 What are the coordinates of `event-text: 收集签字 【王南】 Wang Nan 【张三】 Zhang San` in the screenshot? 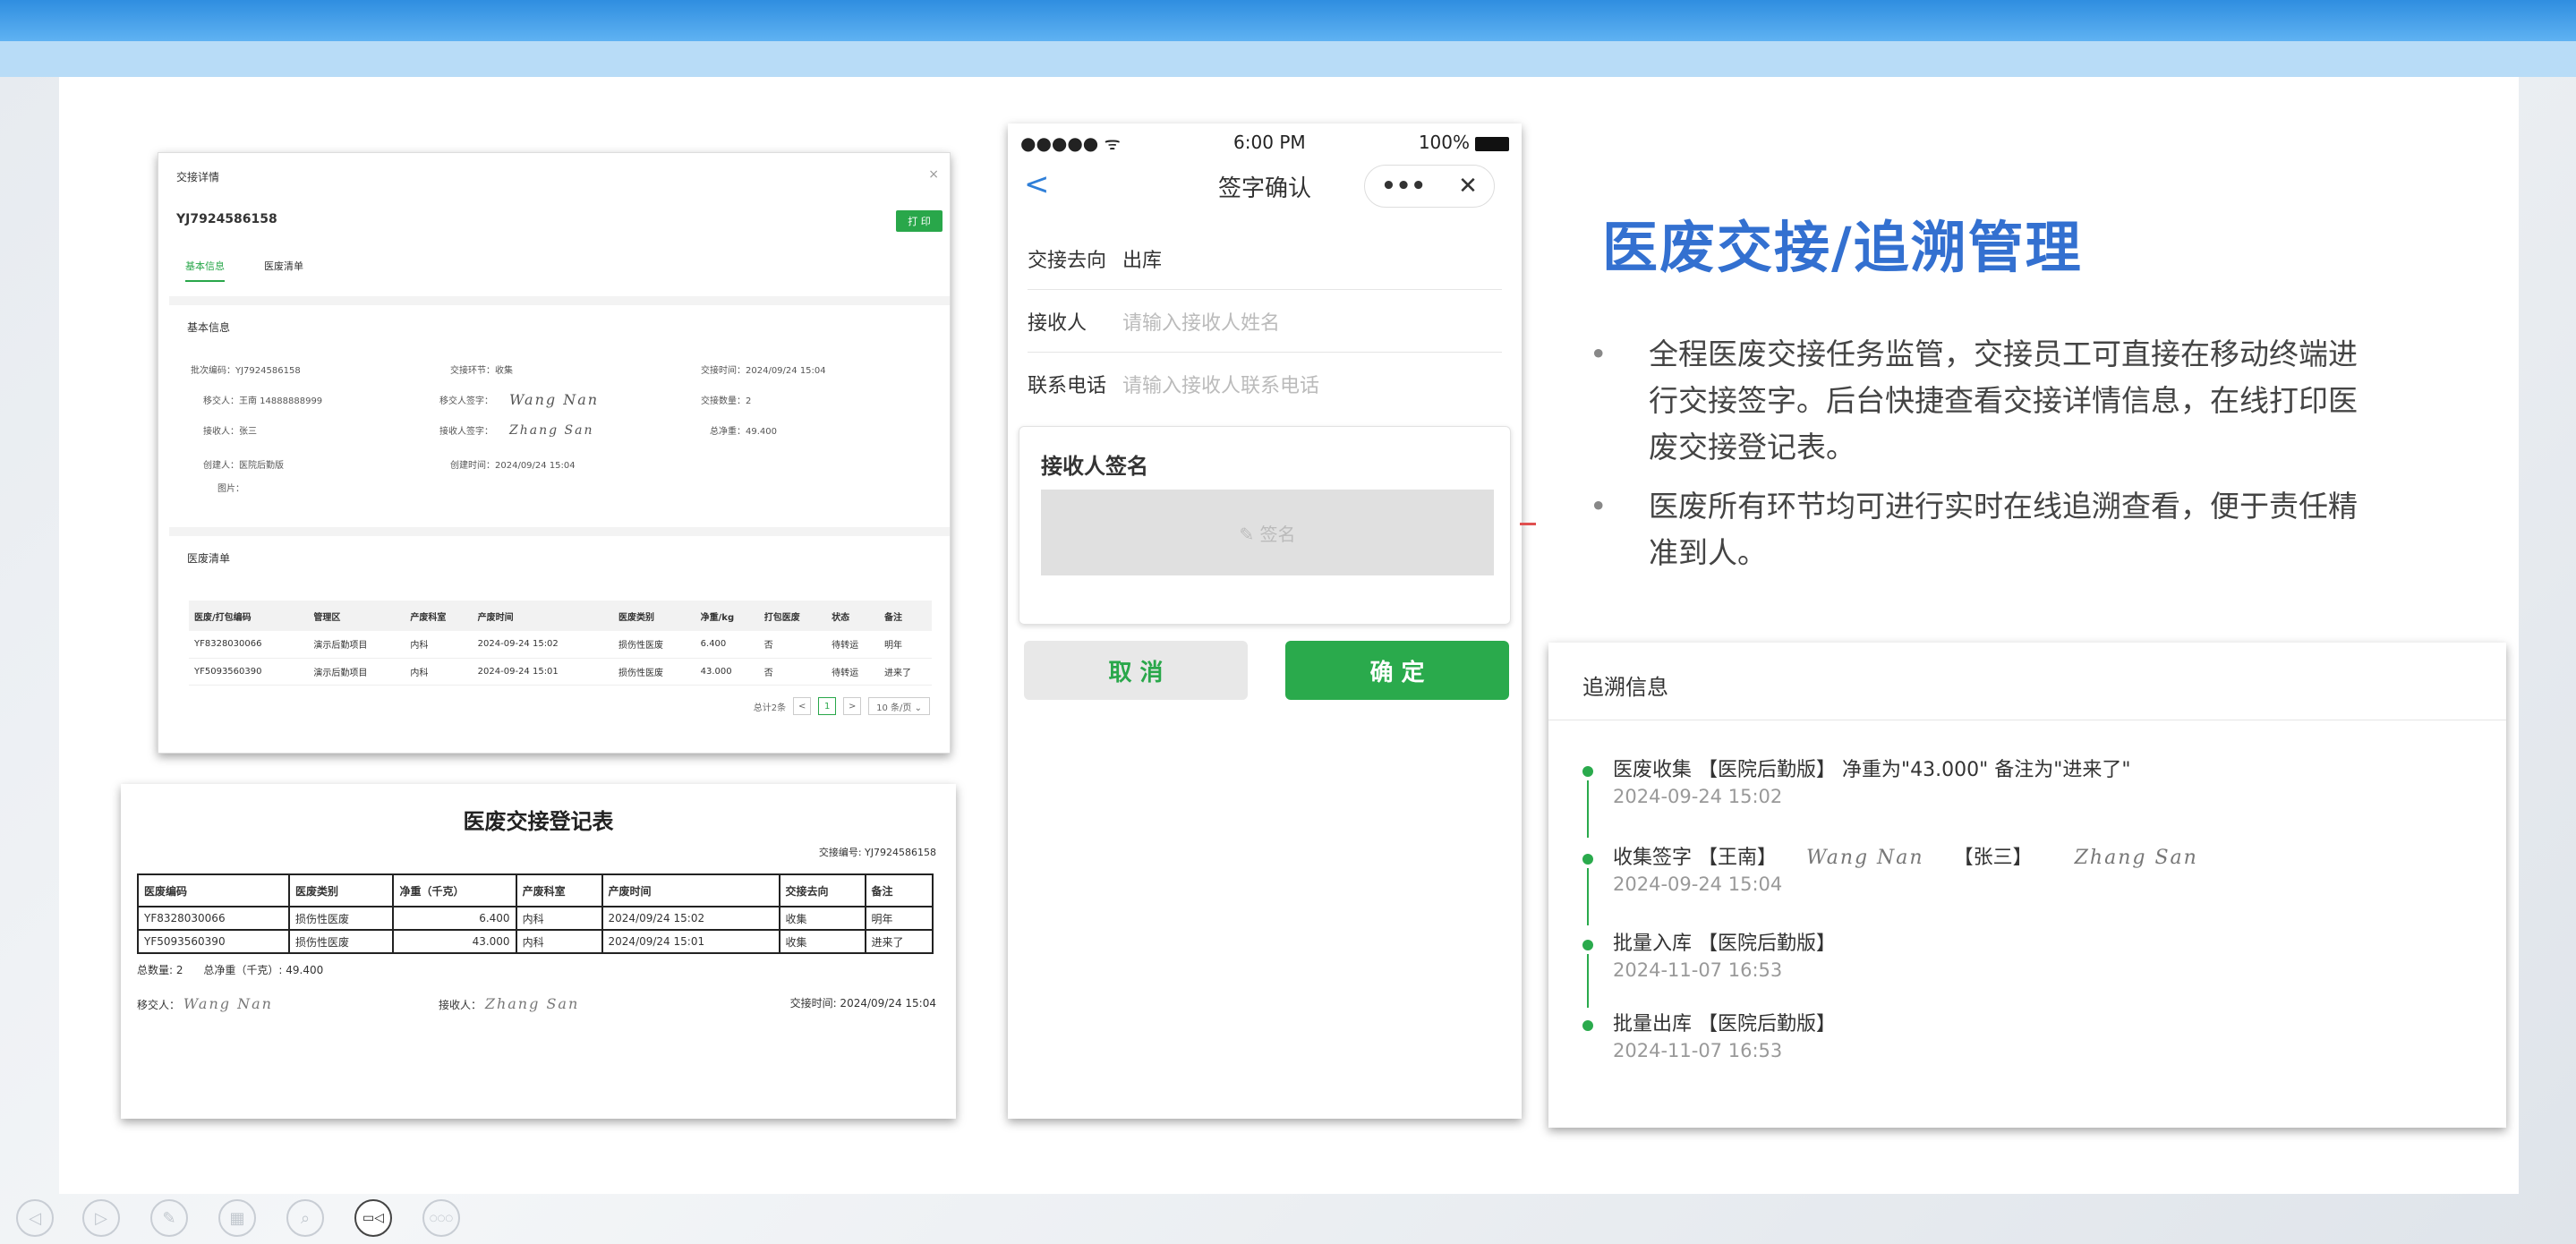 It's located at (1905, 856).